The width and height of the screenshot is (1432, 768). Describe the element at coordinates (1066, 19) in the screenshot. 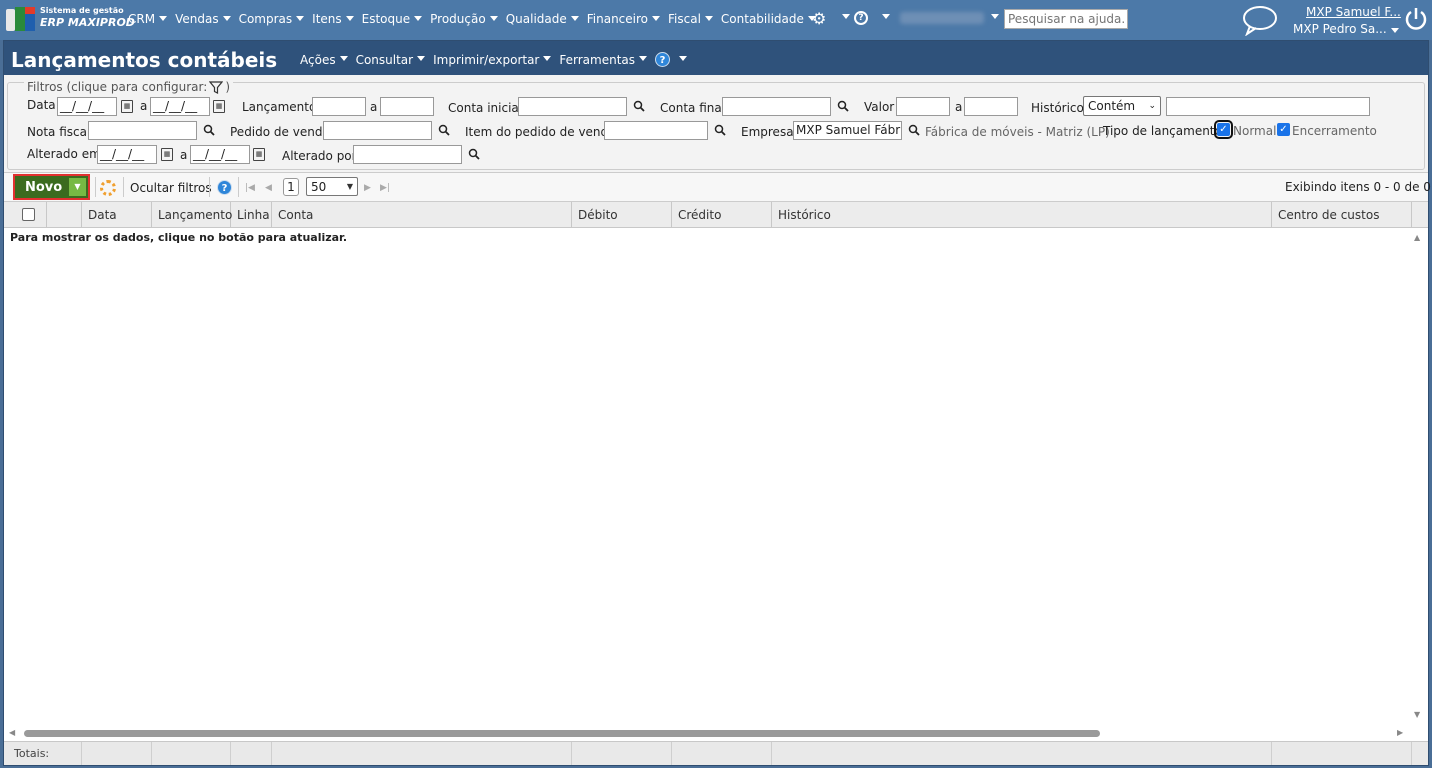

I see `help-search-input` at that location.